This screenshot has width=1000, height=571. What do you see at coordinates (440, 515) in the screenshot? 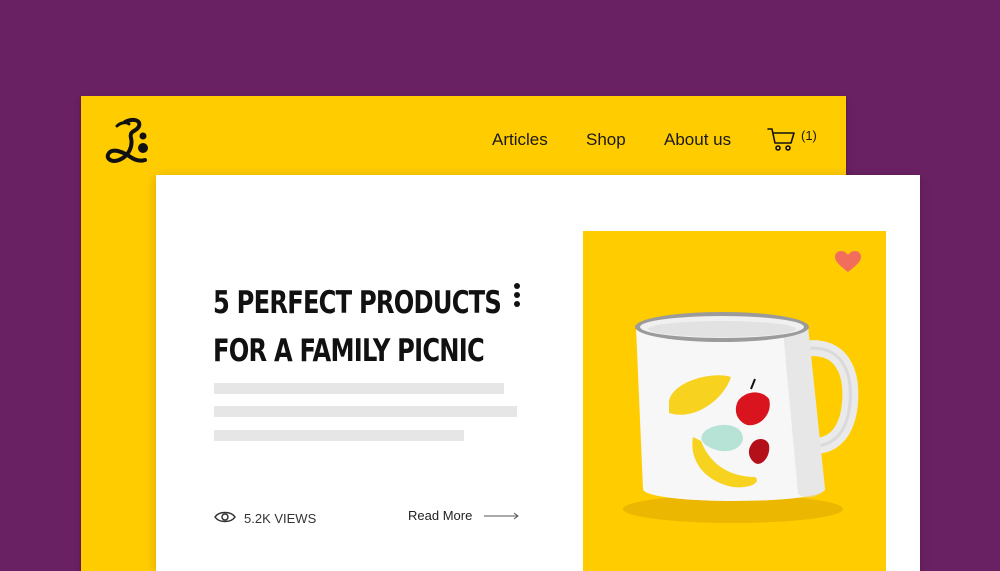
I see `read-more-label: Read More` at bounding box center [440, 515].